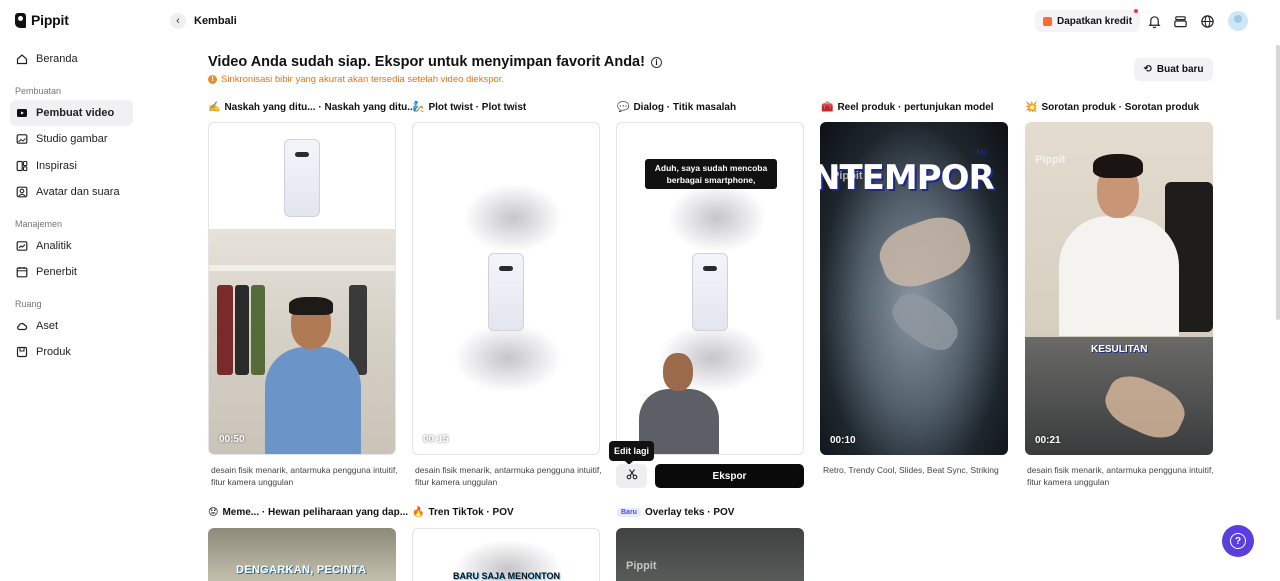 This screenshot has height=581, width=1280. I want to click on sidebar-section-pembuatan: Pembuatan, so click(38, 90).